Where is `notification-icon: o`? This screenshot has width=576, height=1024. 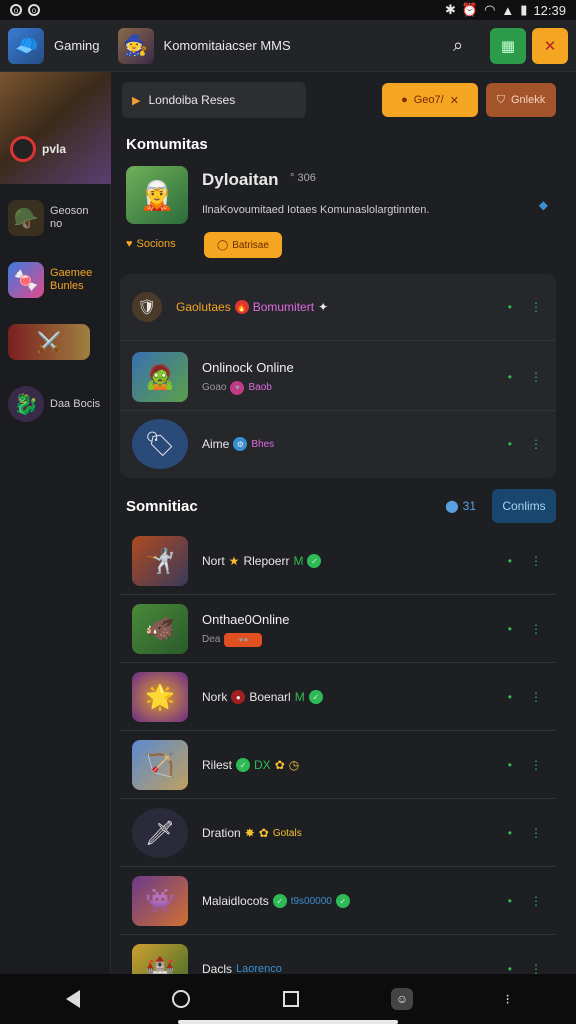
notification-icon: o is located at coordinates (34, 10).